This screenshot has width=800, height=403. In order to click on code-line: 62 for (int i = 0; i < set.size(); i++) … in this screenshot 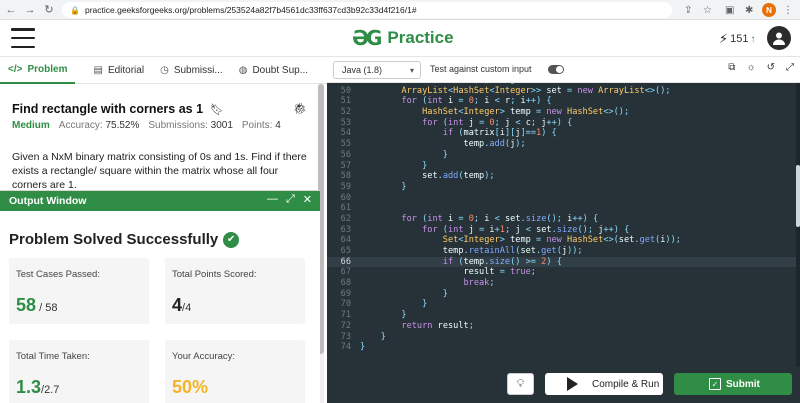, I will do `click(563, 219)`.